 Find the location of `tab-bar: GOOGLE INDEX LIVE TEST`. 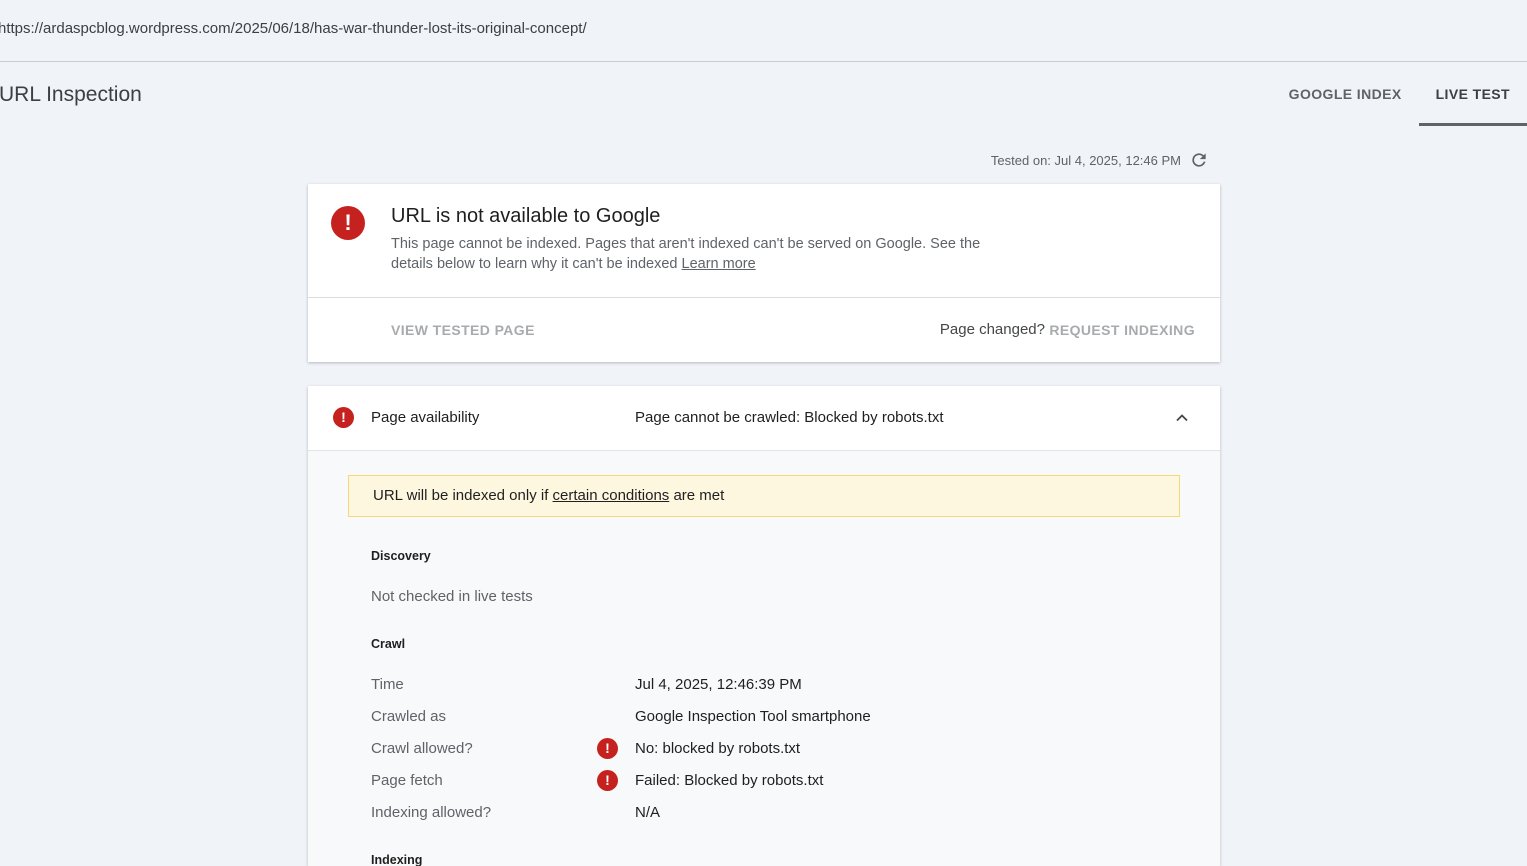

tab-bar: GOOGLE INDEX LIVE TEST is located at coordinates (1399, 94).